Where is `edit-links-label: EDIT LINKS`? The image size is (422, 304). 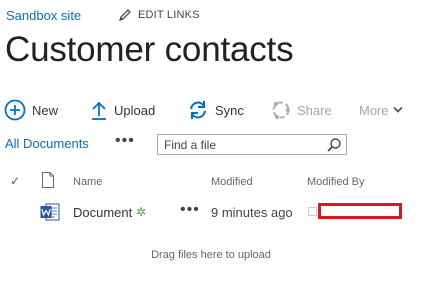
edit-links-label: EDIT LINKS is located at coordinates (169, 15).